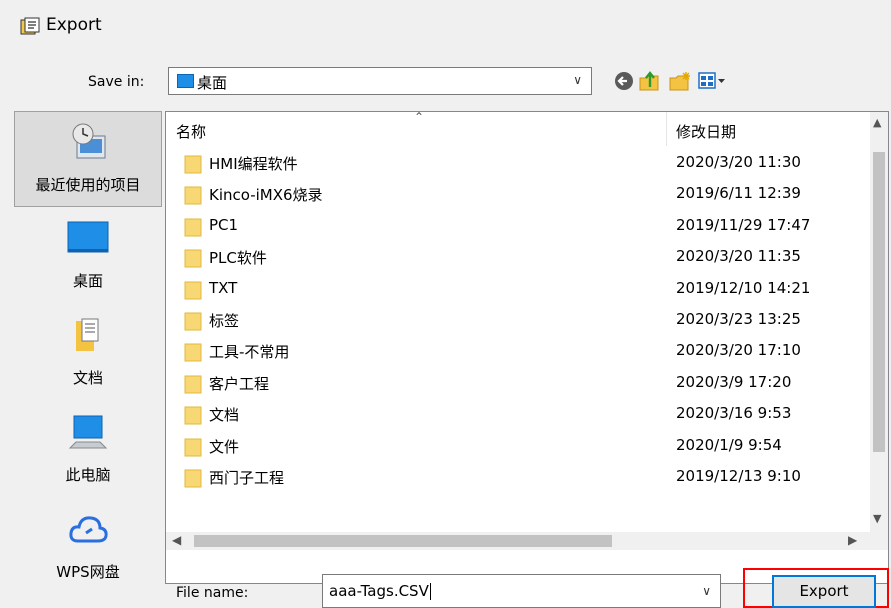  What do you see at coordinates (88, 185) in the screenshot?
I see `place-label: 最近使用的项目` at bounding box center [88, 185].